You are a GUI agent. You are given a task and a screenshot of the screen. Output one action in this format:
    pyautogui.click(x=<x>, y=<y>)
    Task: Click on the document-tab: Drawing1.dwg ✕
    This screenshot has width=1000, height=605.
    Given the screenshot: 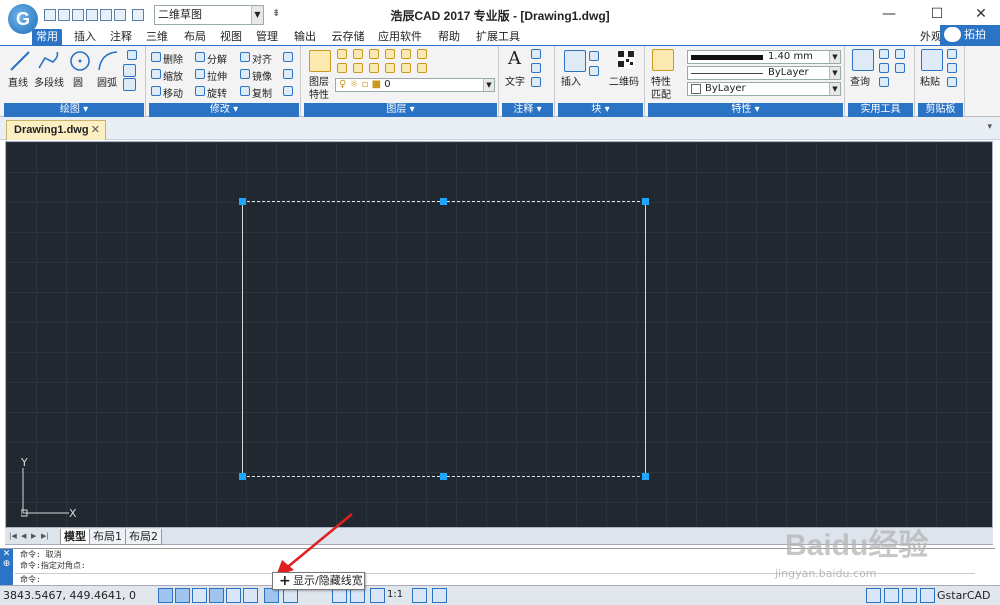 What is the action you would take?
    pyautogui.click(x=56, y=130)
    